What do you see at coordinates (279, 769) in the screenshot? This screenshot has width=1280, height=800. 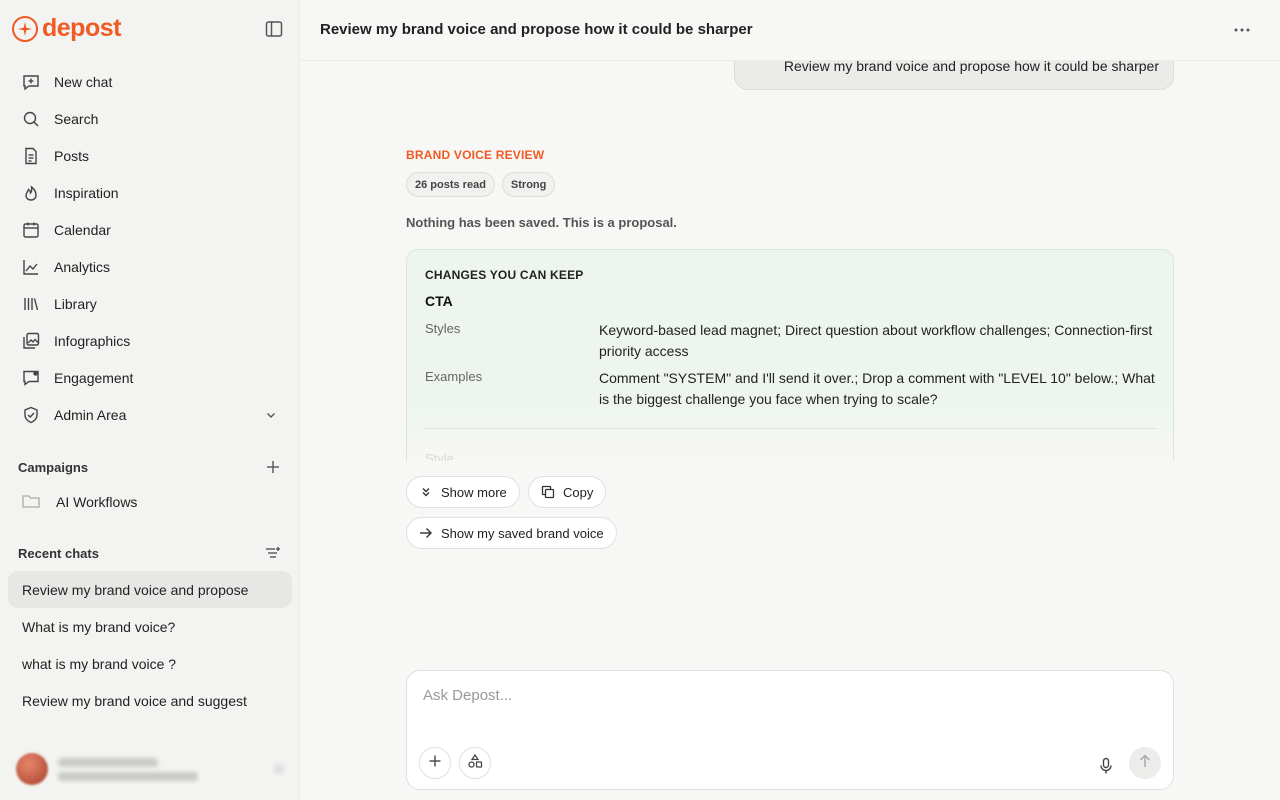 I see `user-menu-icon` at bounding box center [279, 769].